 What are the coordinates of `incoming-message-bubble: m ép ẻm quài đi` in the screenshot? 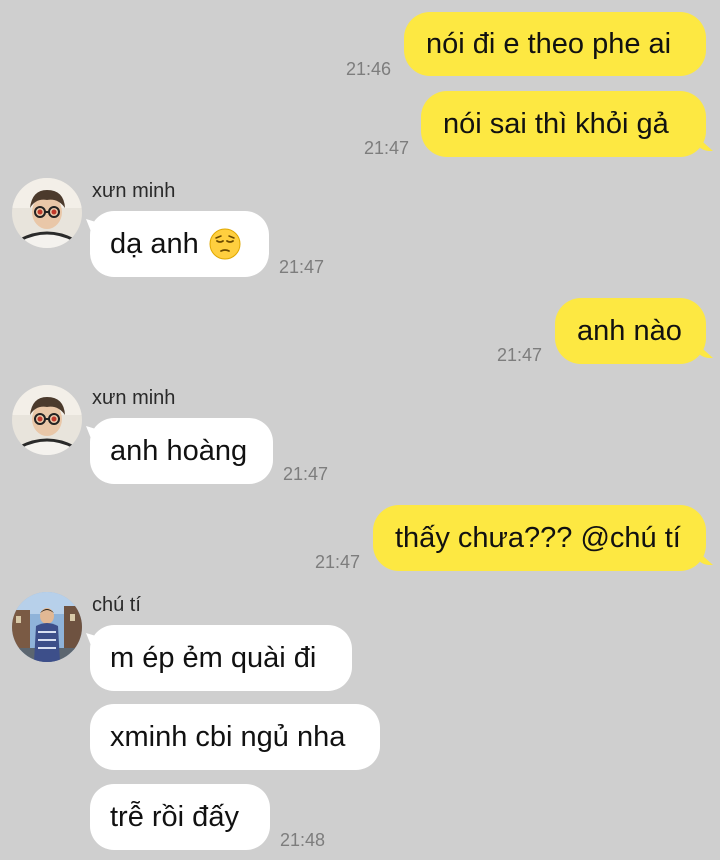 It's located at (221, 658).